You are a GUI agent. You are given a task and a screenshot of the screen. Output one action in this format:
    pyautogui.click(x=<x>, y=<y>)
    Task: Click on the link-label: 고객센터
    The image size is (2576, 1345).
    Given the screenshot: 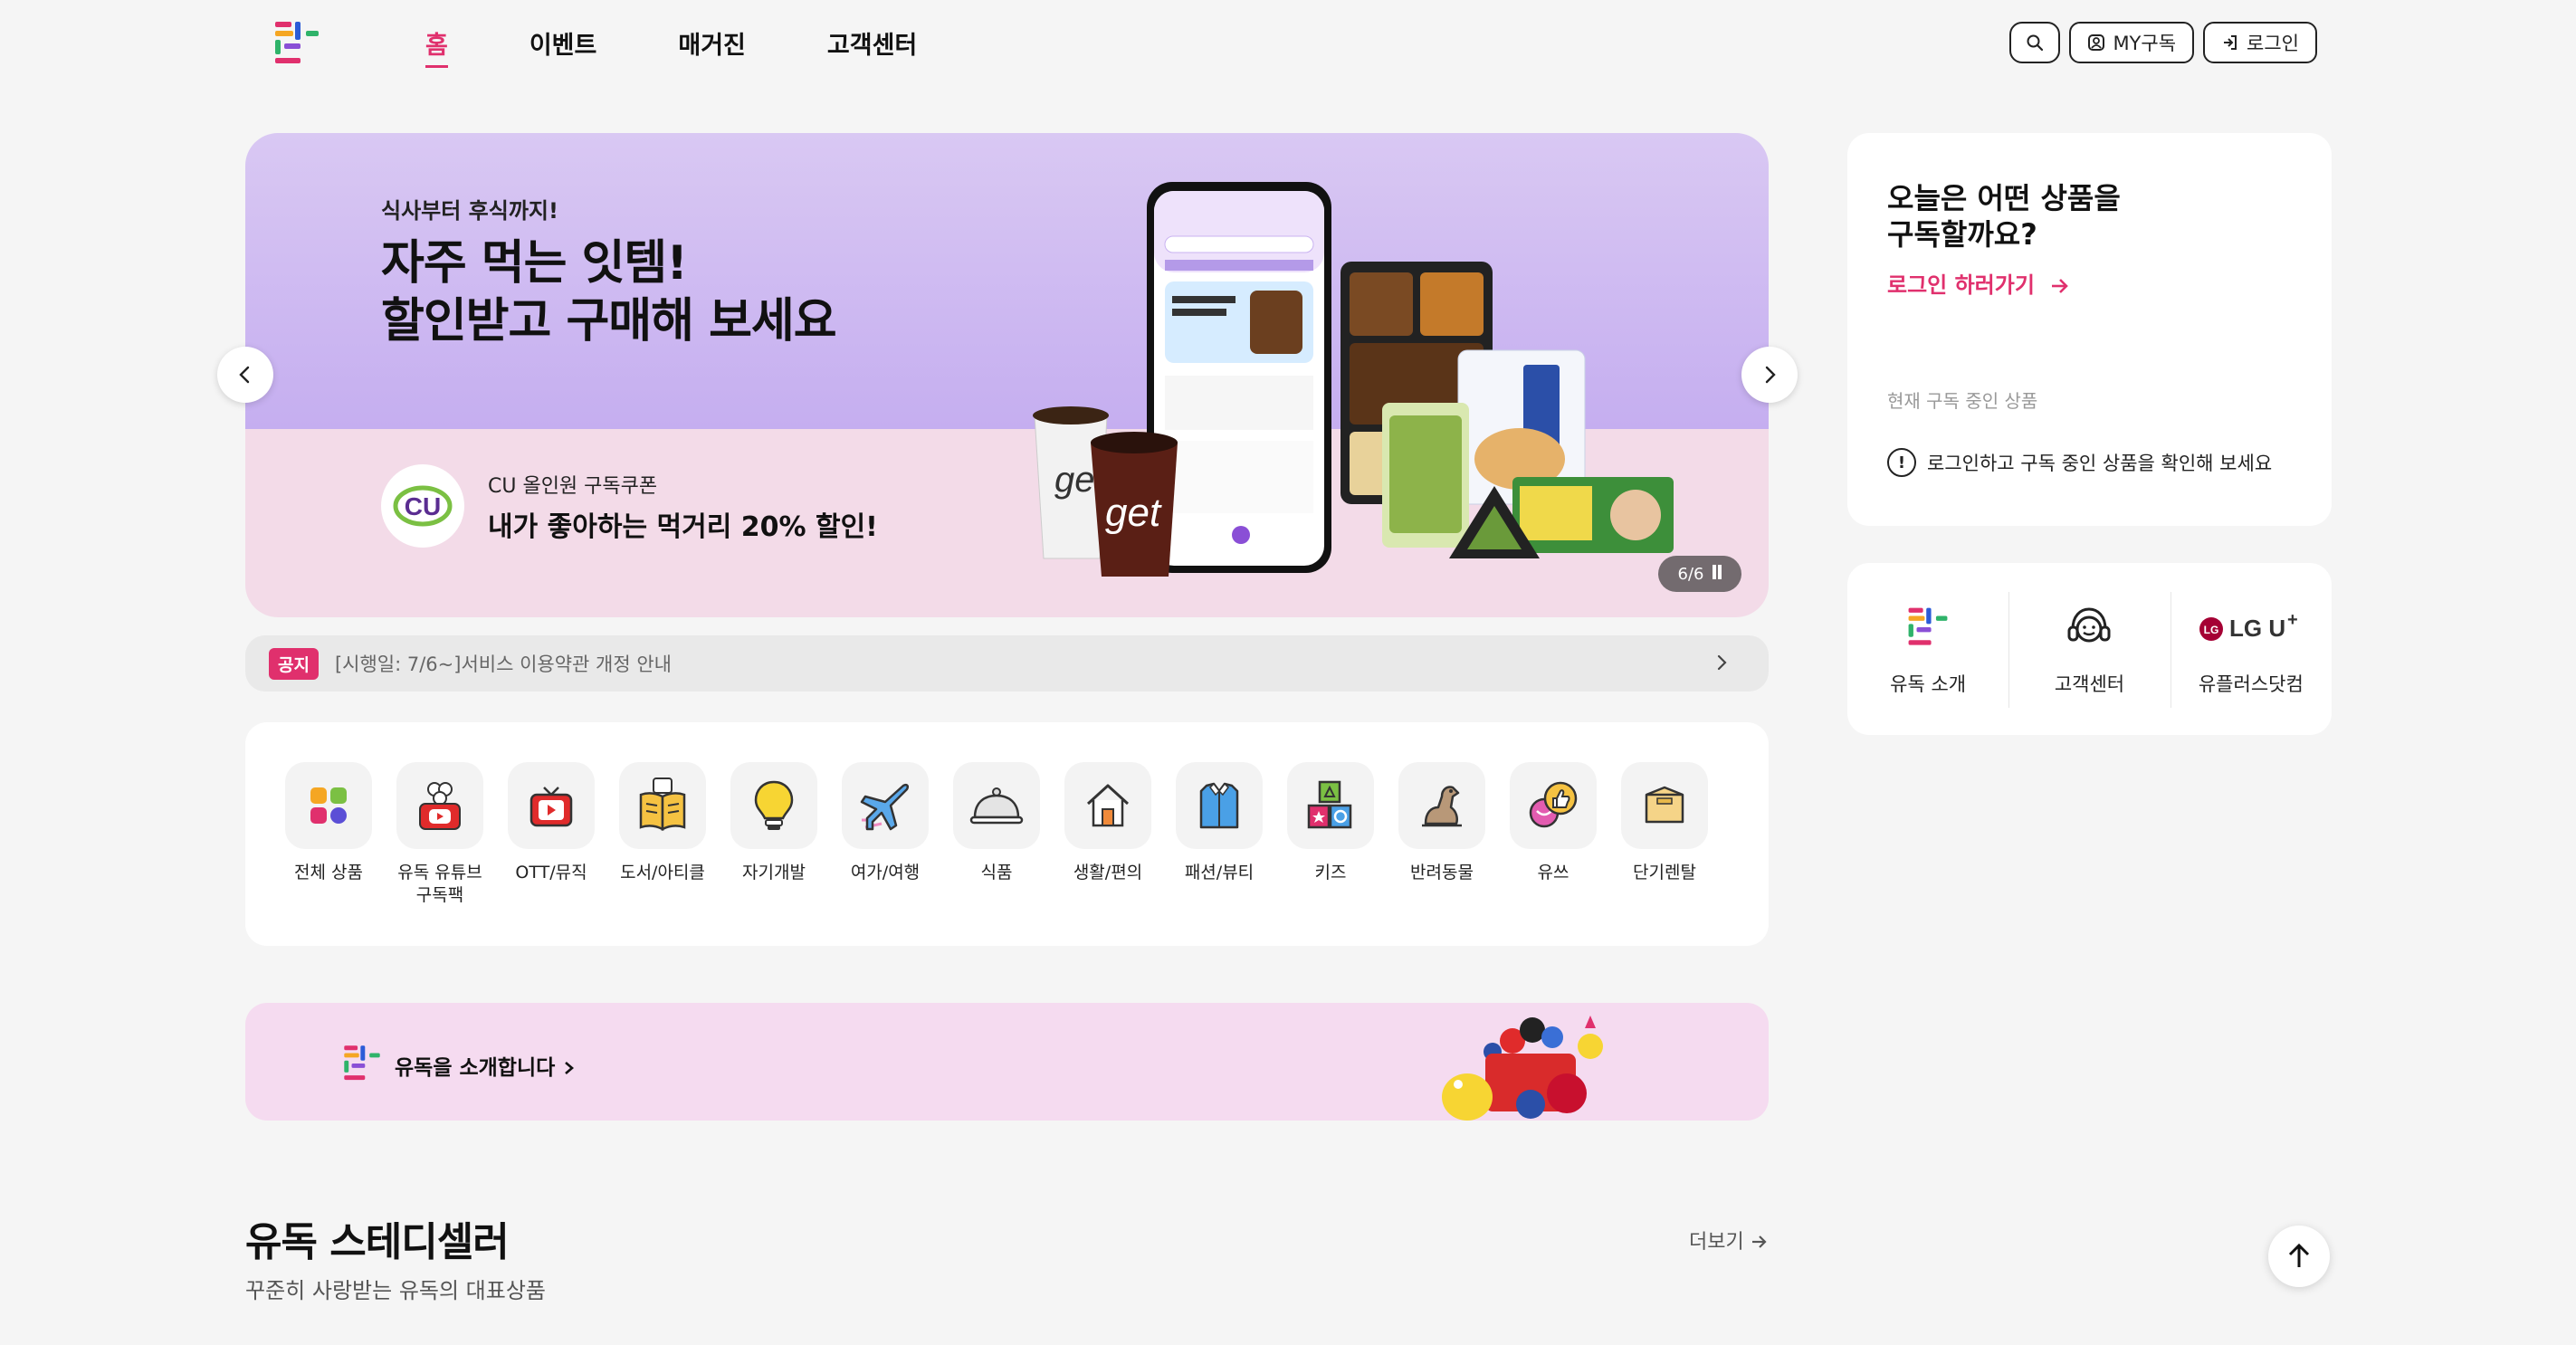 What is the action you would take?
    pyautogui.click(x=2090, y=684)
    